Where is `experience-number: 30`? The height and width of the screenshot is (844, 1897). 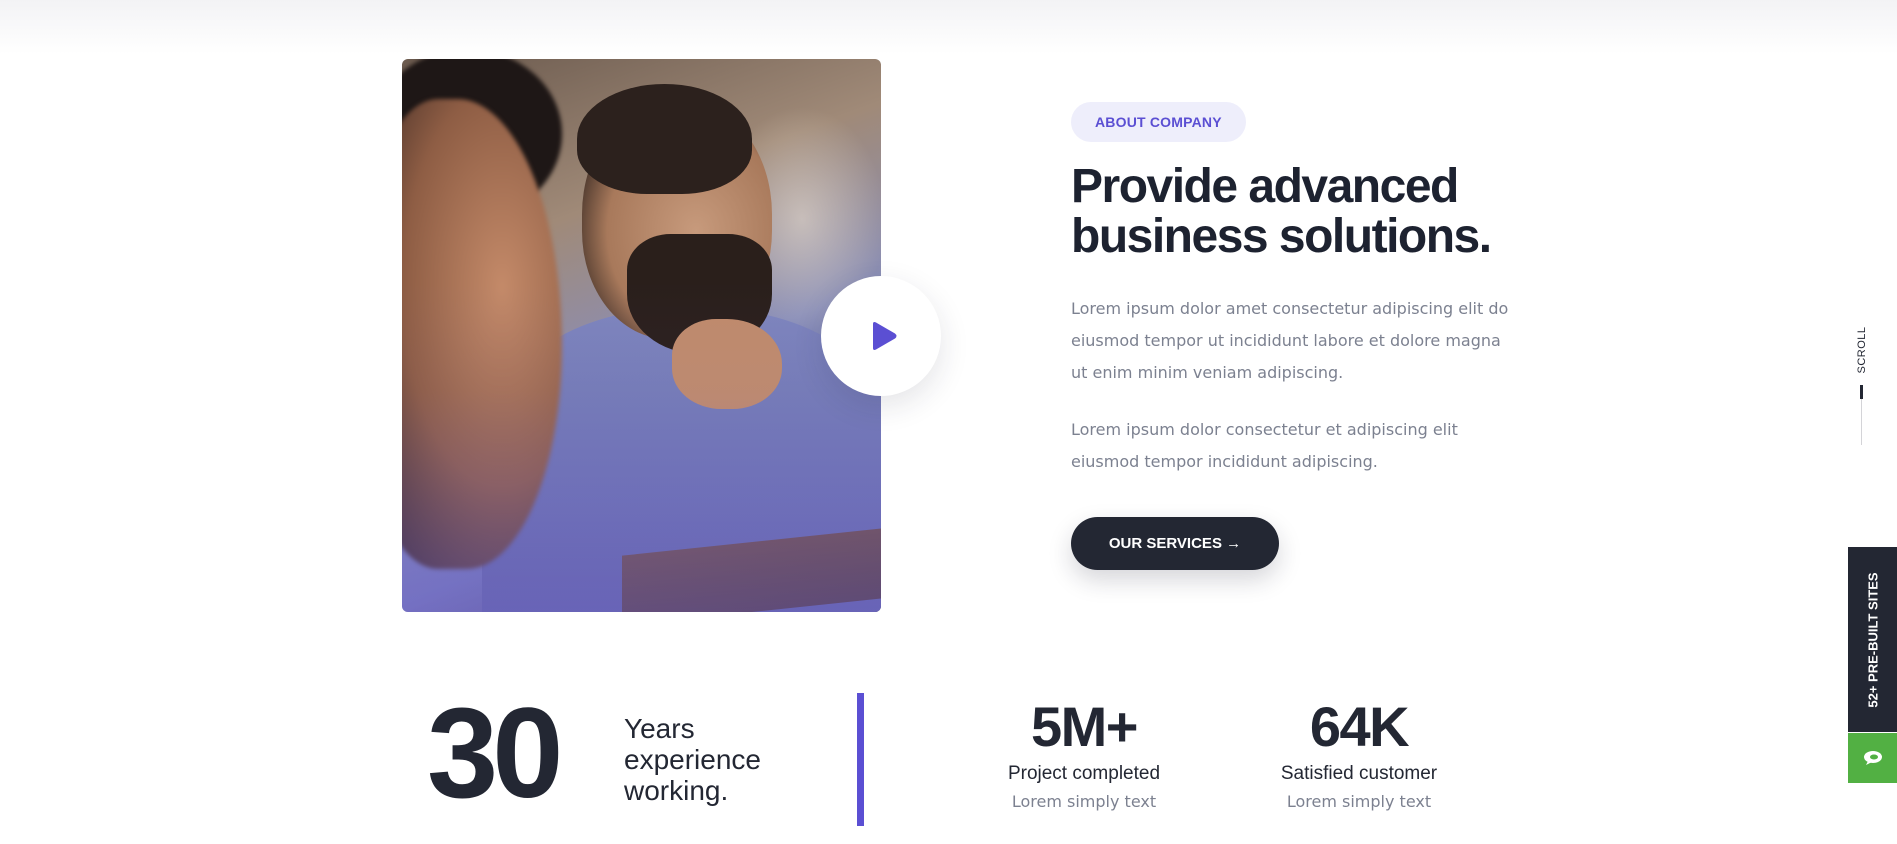
experience-number: 30 is located at coordinates (495, 753).